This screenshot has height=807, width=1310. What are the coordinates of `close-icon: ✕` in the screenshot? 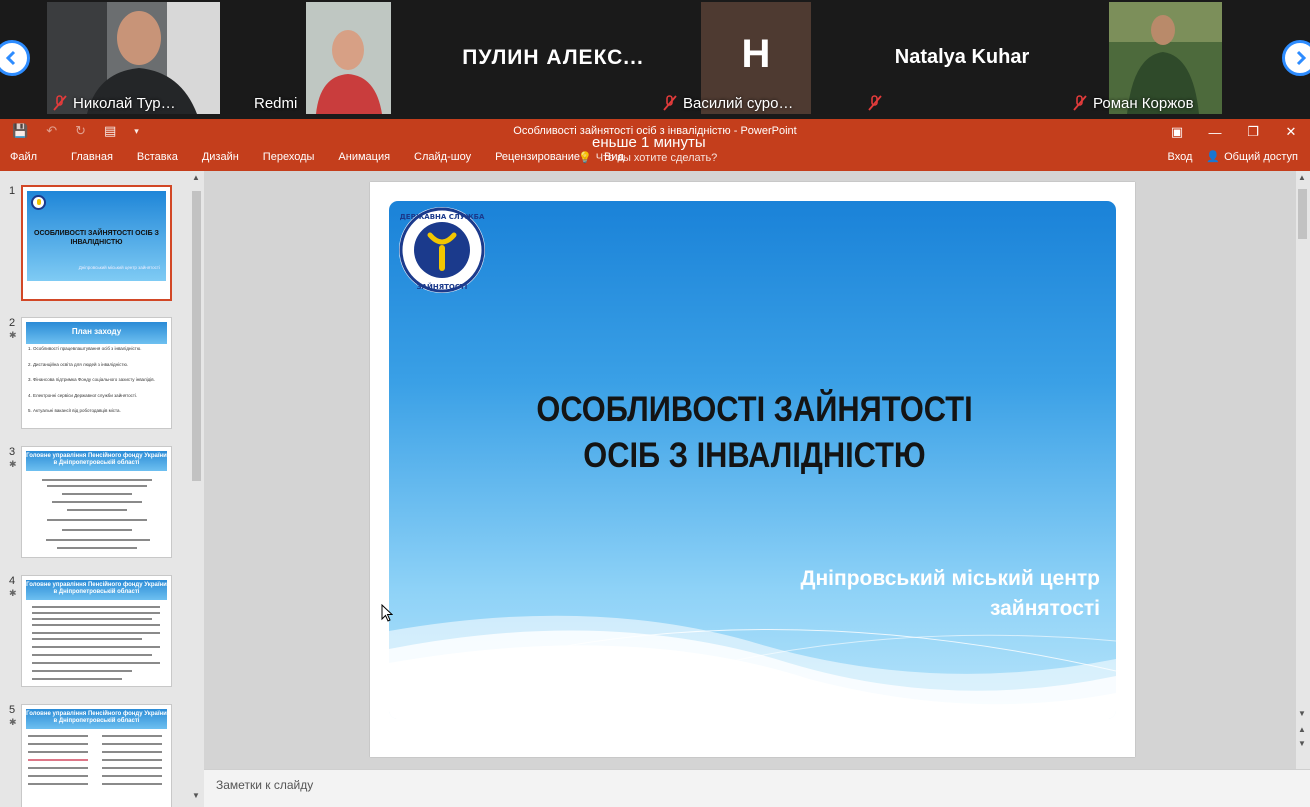 It's located at (1291, 132).